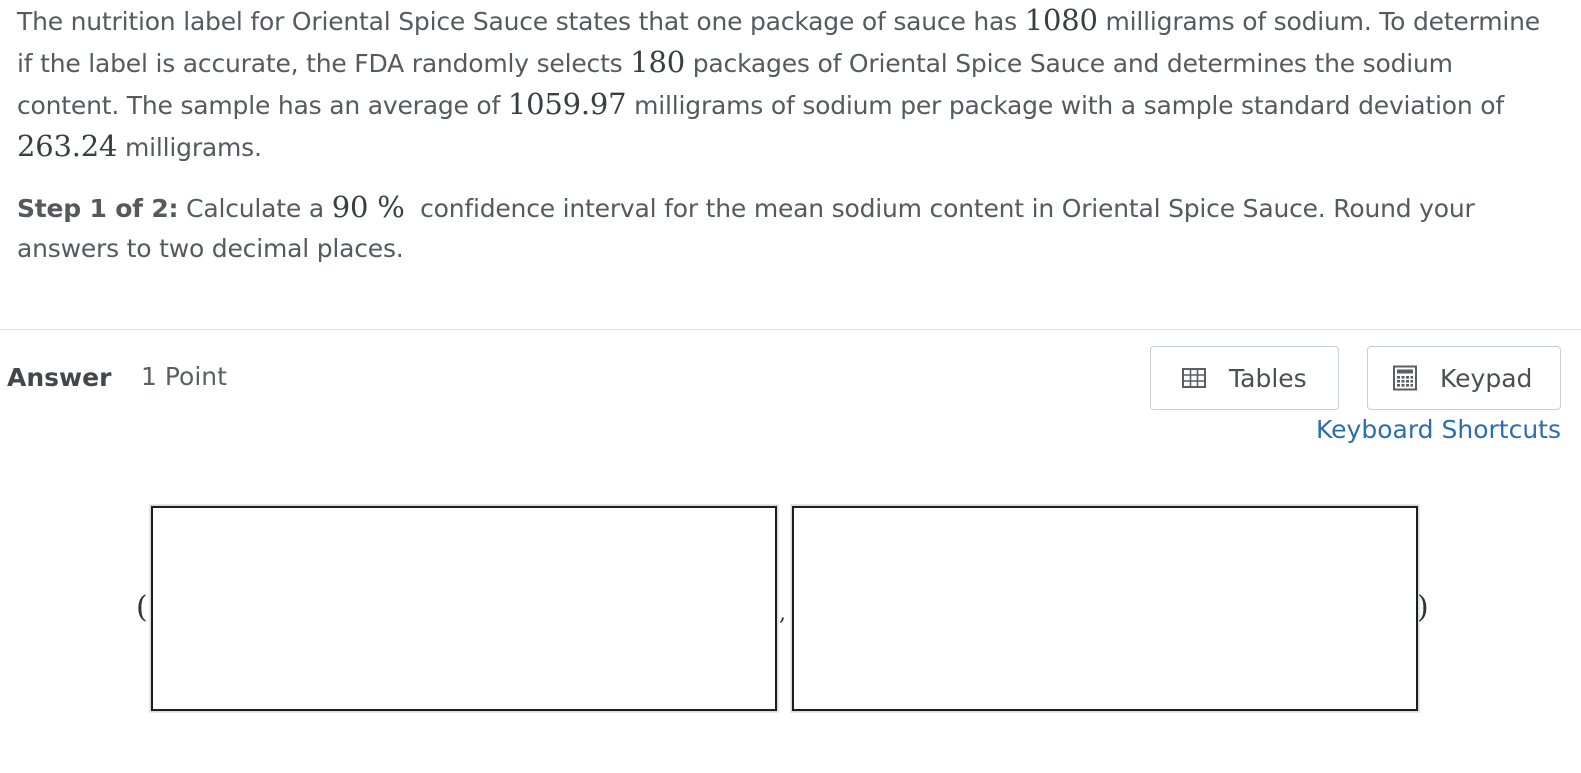 The height and width of the screenshot is (773, 1581). I want to click on answer-heading: Answer, so click(59, 377).